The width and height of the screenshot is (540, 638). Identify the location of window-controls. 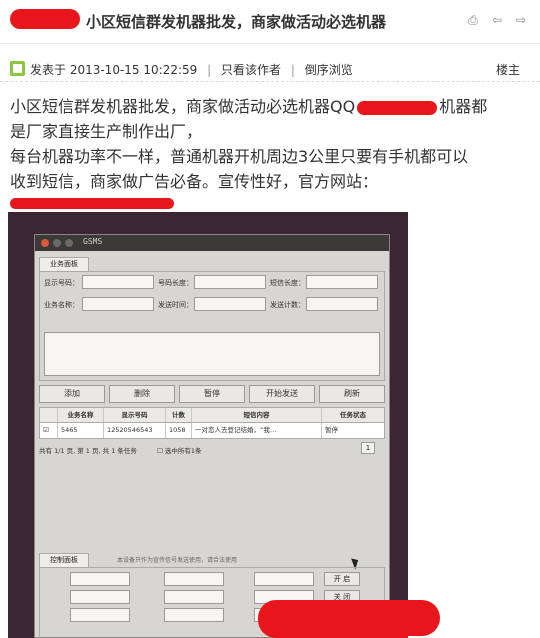
(57, 243).